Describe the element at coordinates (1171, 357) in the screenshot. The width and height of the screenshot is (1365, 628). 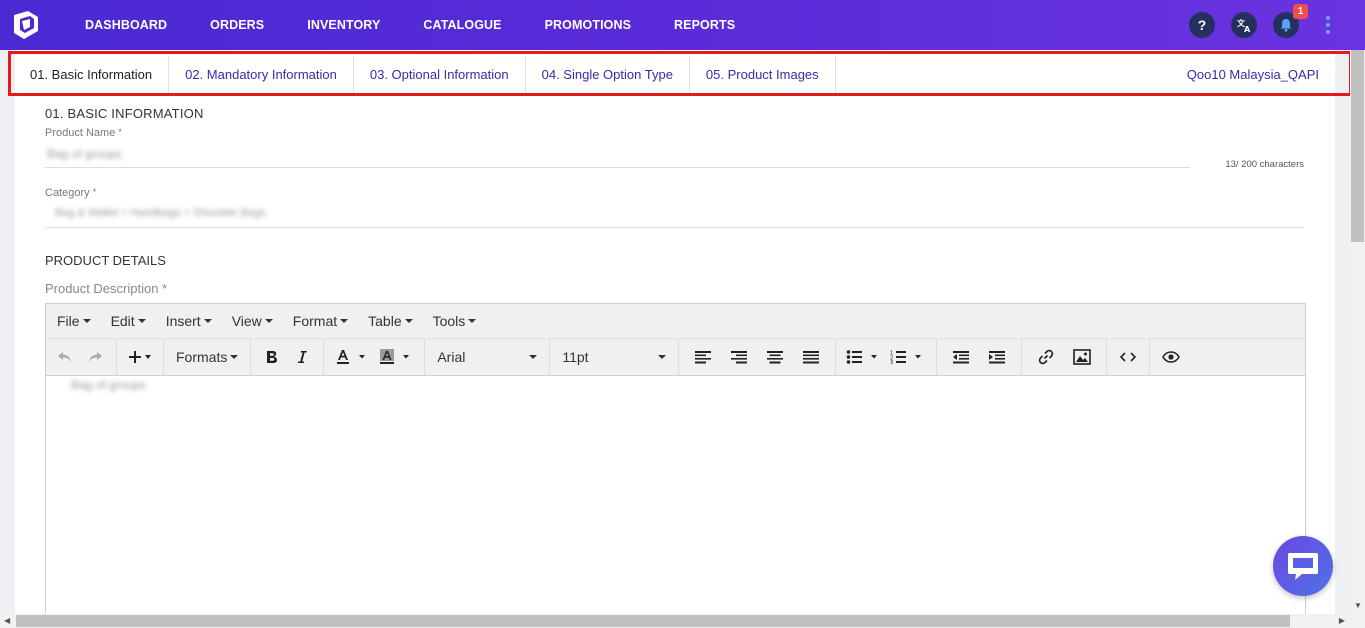
I see `preview-eye-icon` at that location.